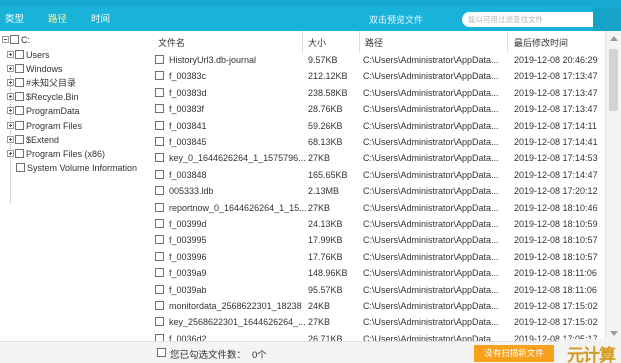  Describe the element at coordinates (374, 42) in the screenshot. I see `column-header-path: 路径` at that location.